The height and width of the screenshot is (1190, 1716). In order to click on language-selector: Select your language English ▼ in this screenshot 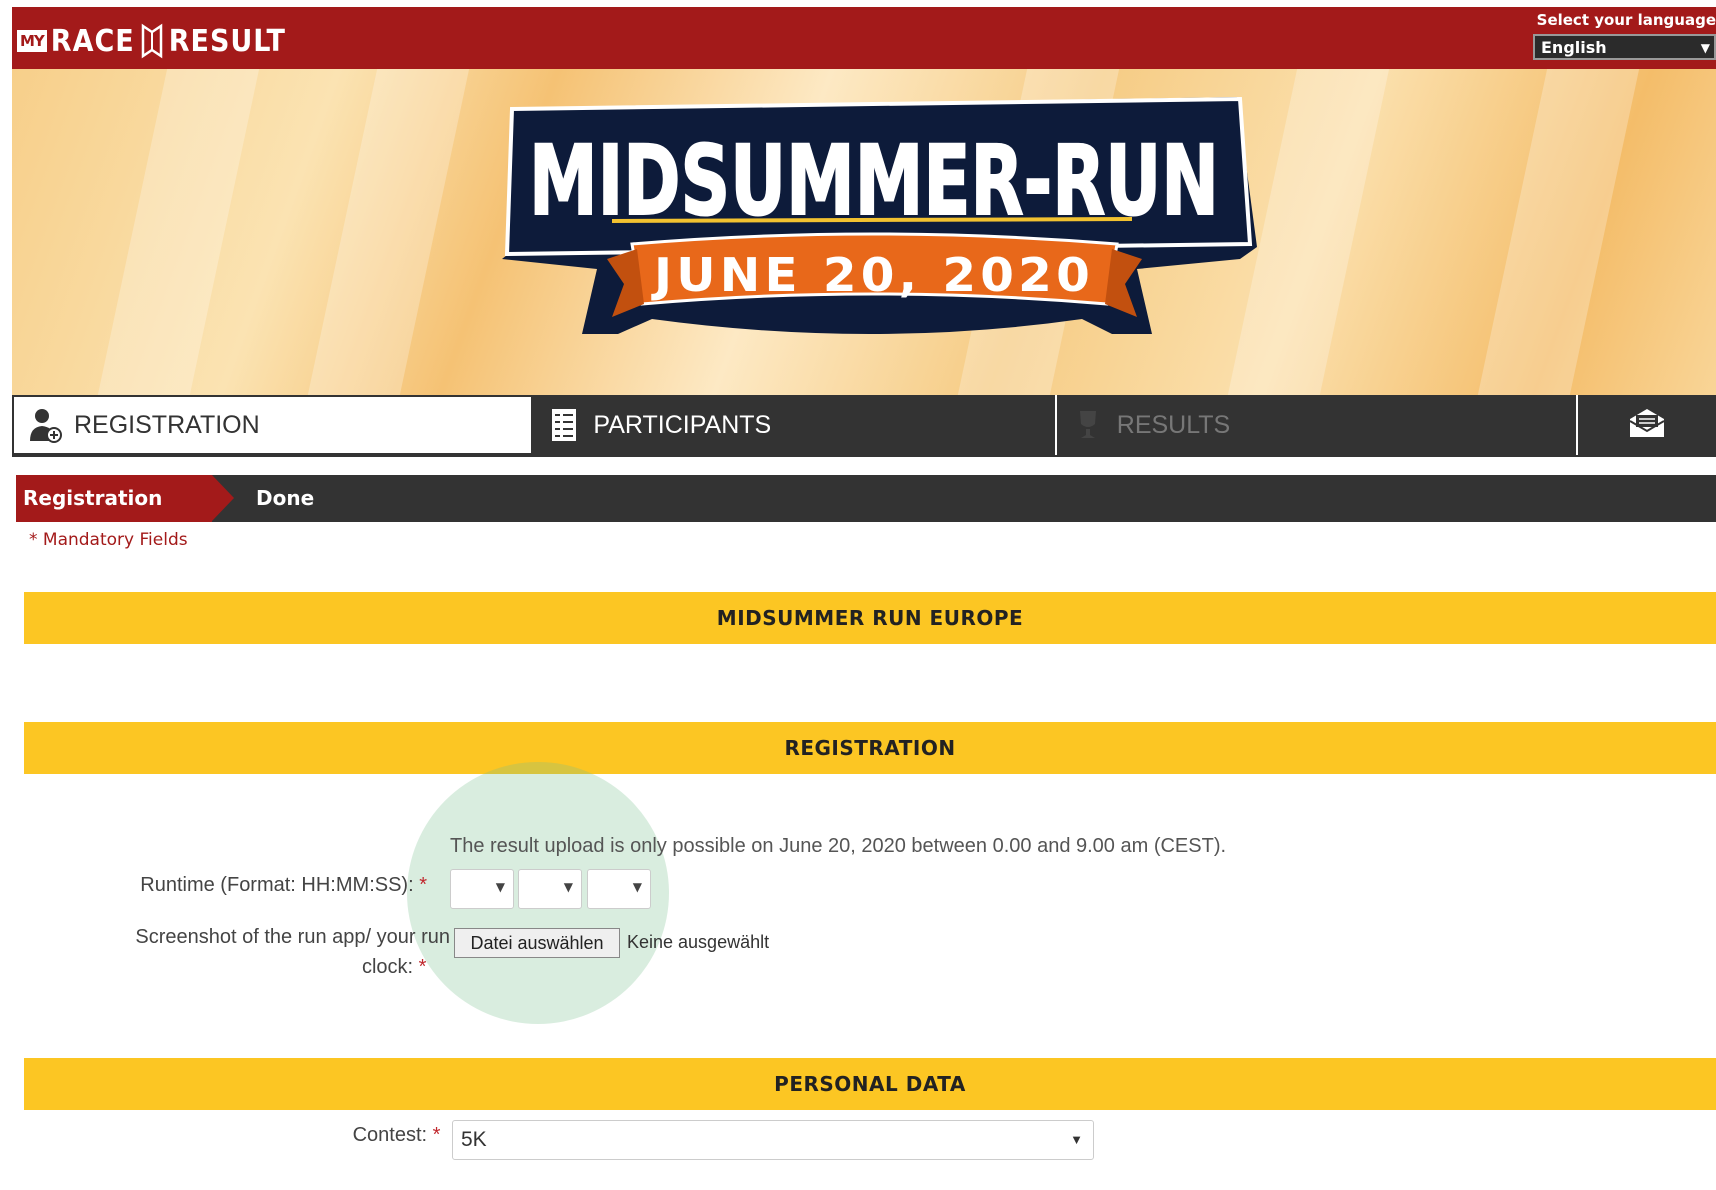, I will do `click(1624, 35)`.